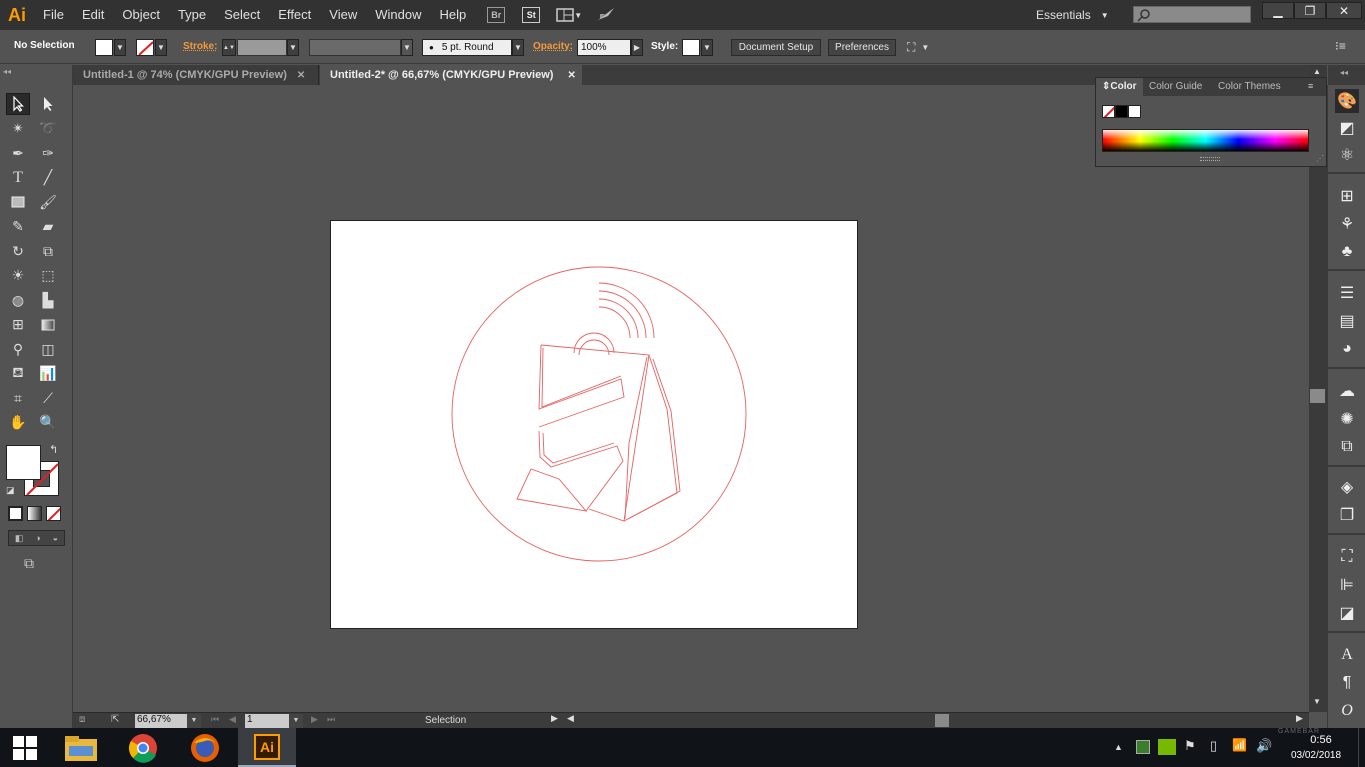  I want to click on zoom-field: 66,67%, so click(161, 721).